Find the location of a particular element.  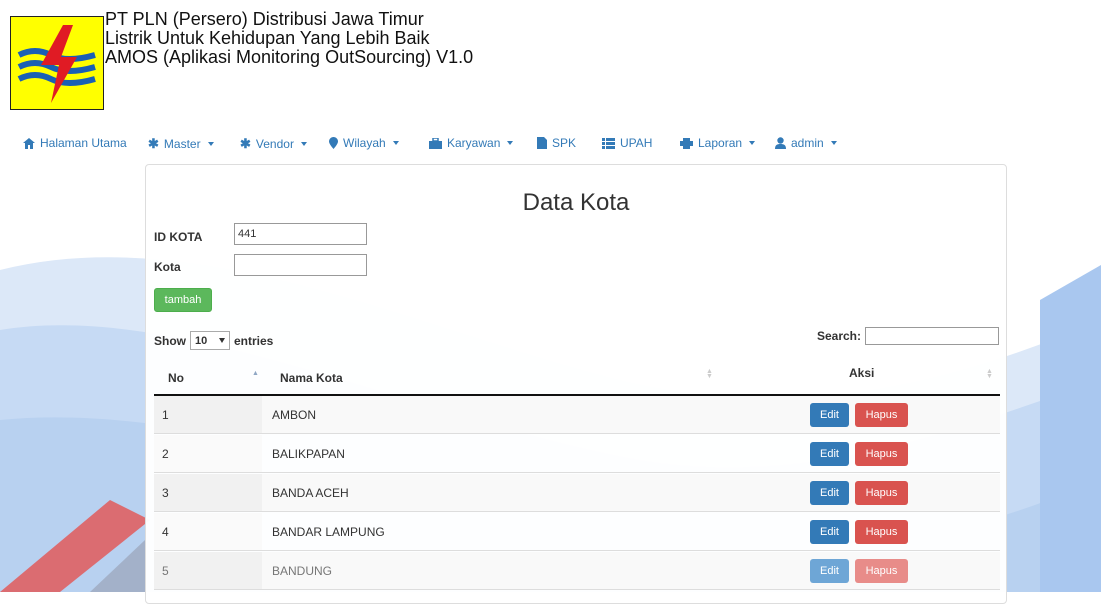

table-row: 1 AMBON Edit Hapus is located at coordinates (577, 415).